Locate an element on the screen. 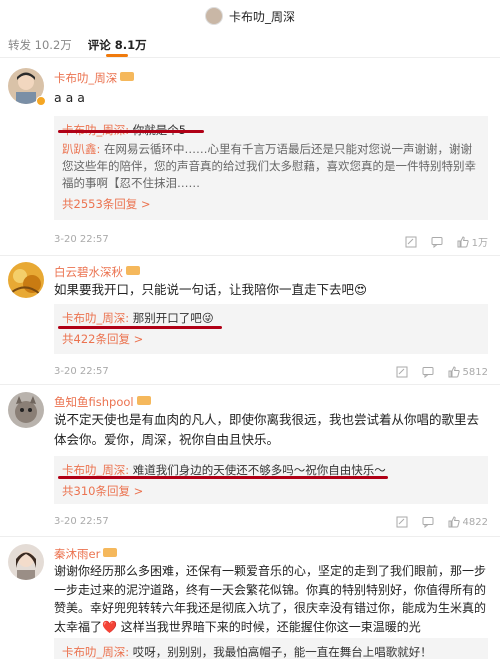 Image resolution: width=500 pixels, height=659 pixels. top-bar: 卡布叻_周深 is located at coordinates (250, 16).